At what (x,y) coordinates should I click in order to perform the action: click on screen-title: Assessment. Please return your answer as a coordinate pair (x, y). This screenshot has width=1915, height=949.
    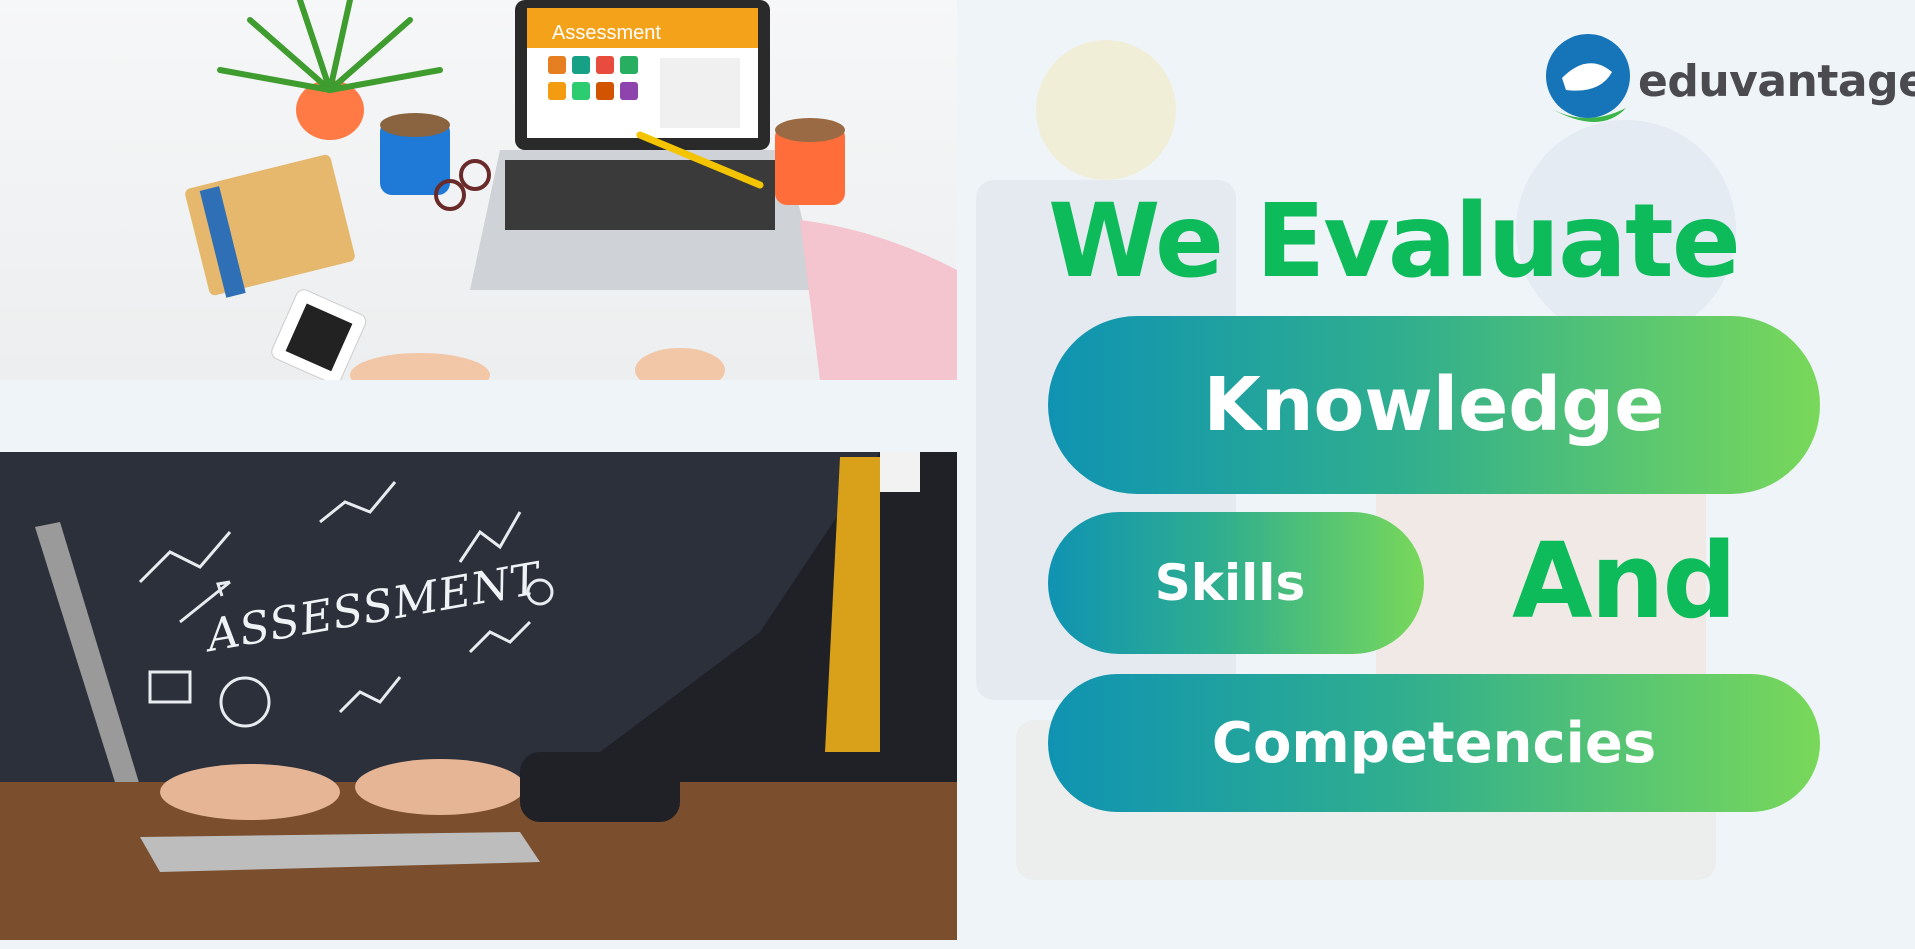
    Looking at the image, I should click on (606, 33).